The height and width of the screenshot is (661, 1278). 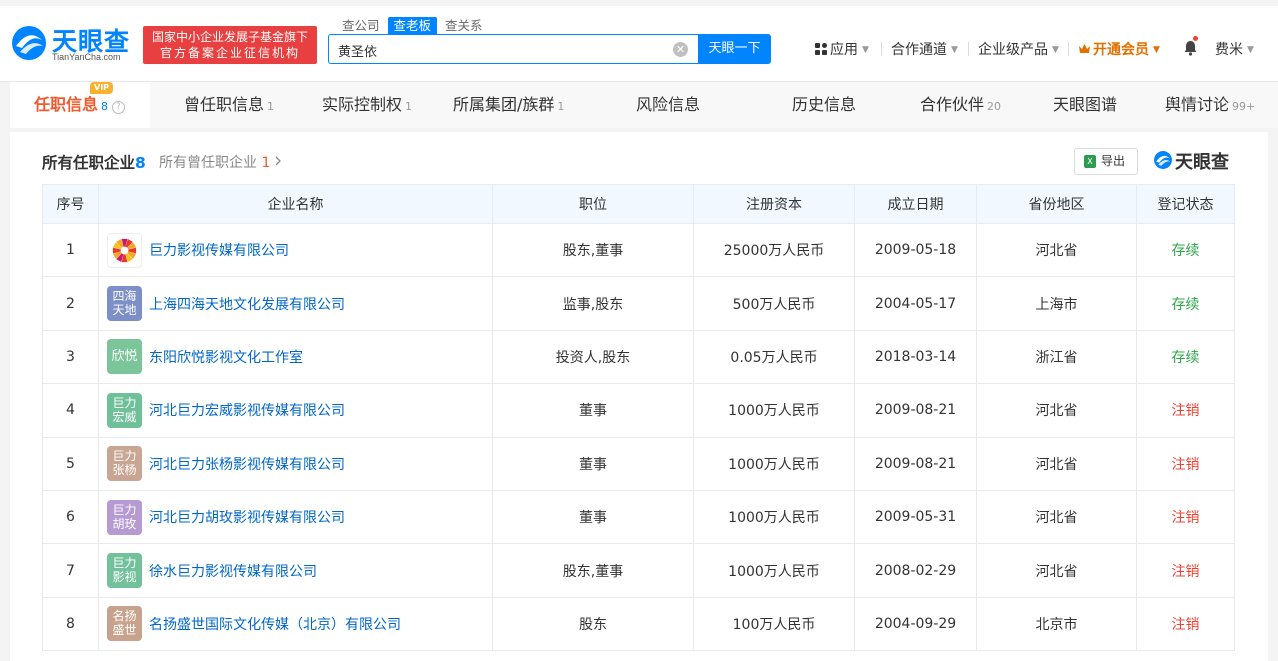 I want to click on cell-company: 四海天地 上海四海天地文化发展有限公司, so click(x=295, y=303).